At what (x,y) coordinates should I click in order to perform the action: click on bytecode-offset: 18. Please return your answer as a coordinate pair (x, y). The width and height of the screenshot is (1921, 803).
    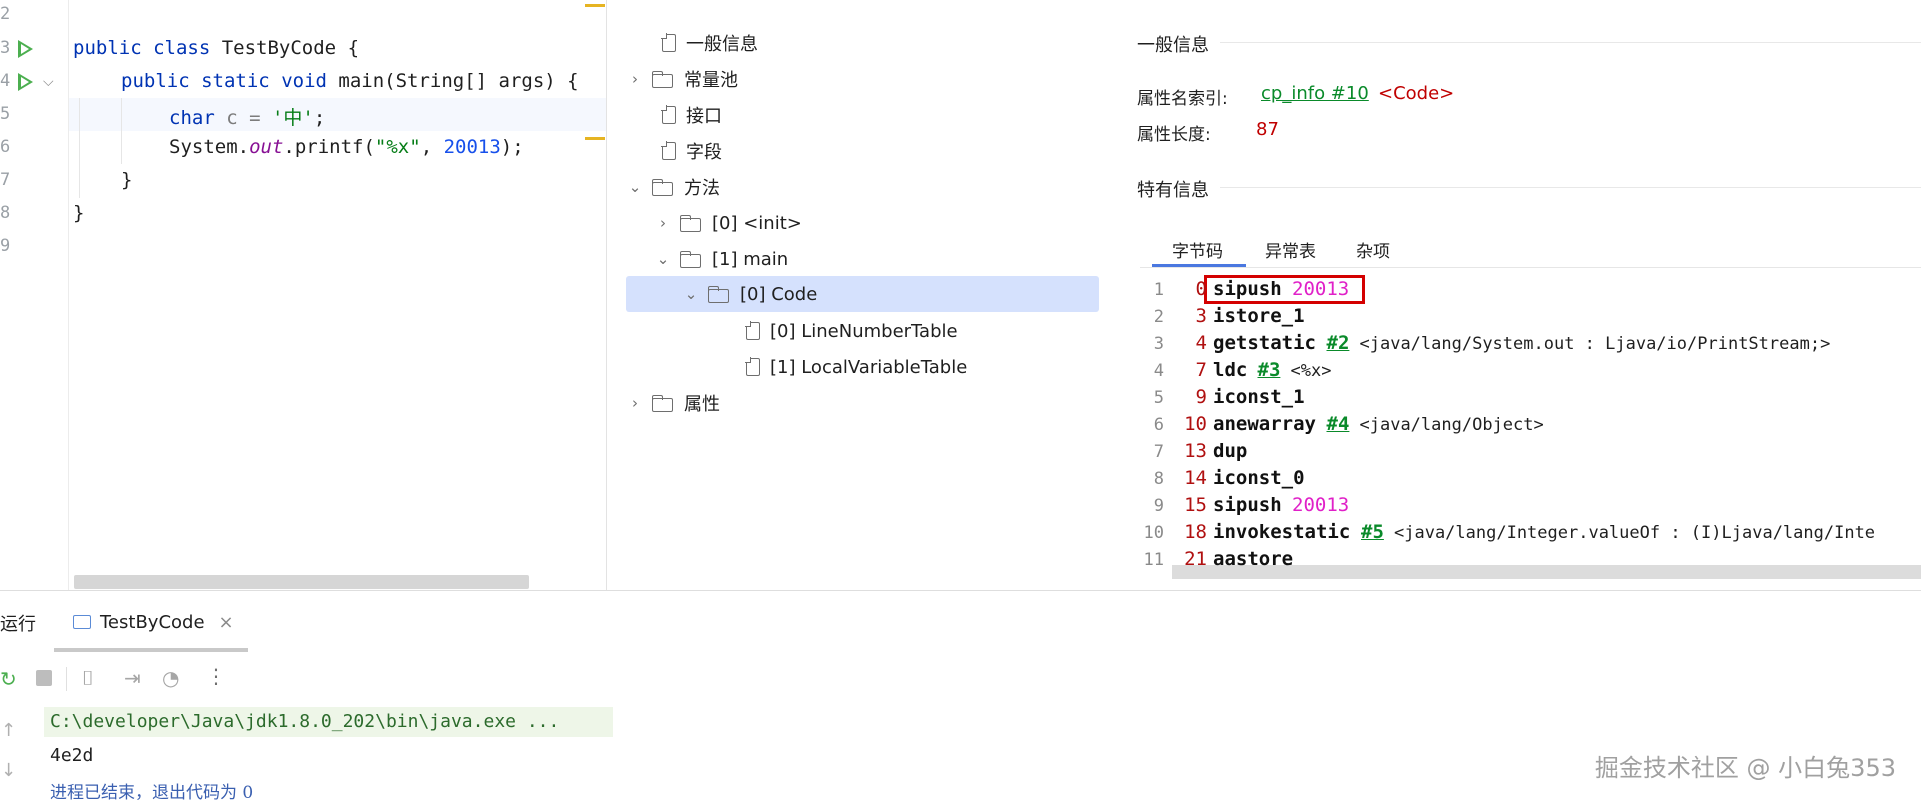
    Looking at the image, I should click on (1195, 532).